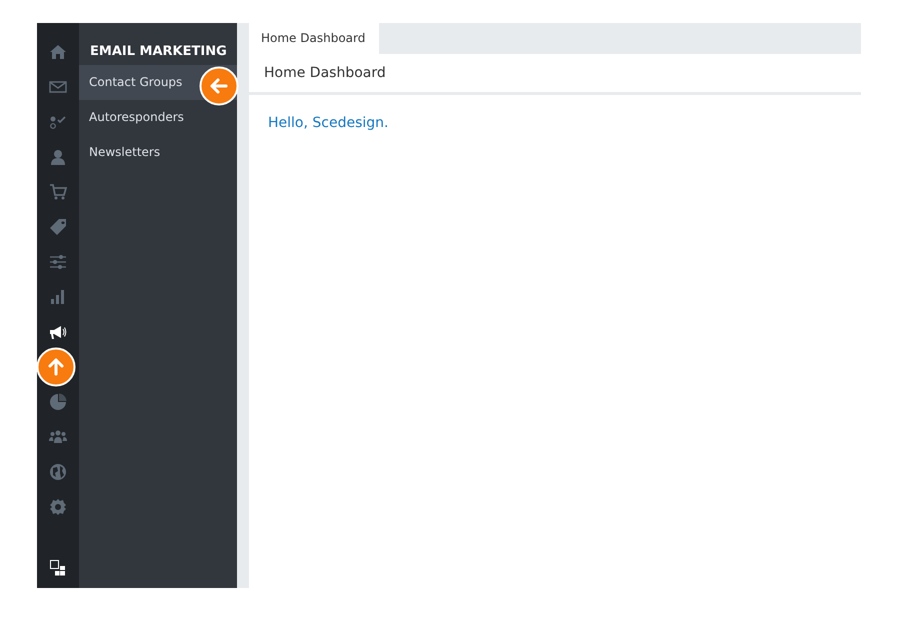  What do you see at coordinates (158, 52) in the screenshot?
I see `menu-title: EMAIL MARKETING` at bounding box center [158, 52].